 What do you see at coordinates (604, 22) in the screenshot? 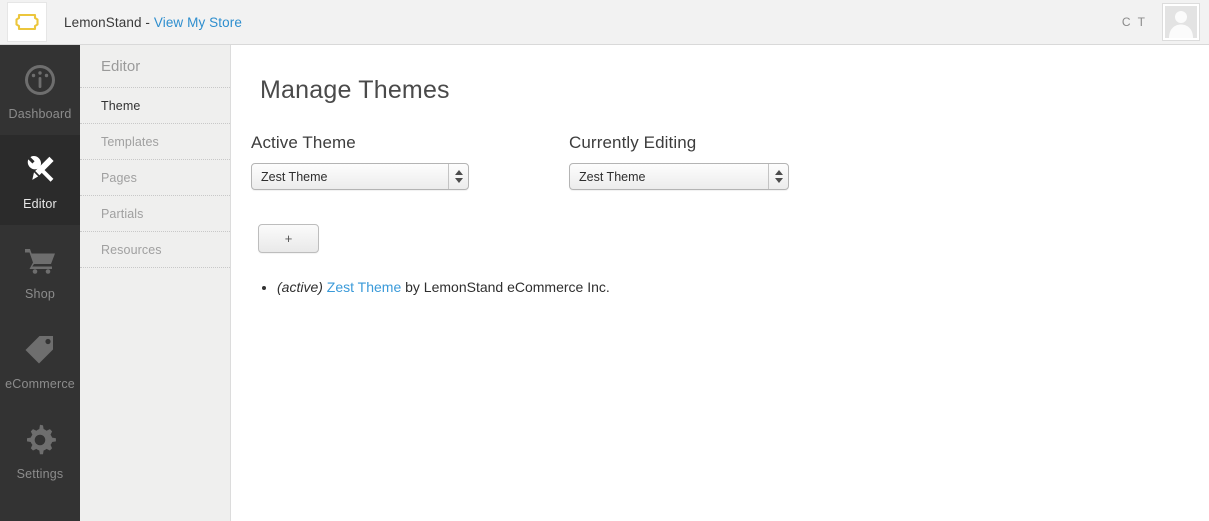
I see `top-header-bar: LemonStand - View My Store C T` at bounding box center [604, 22].